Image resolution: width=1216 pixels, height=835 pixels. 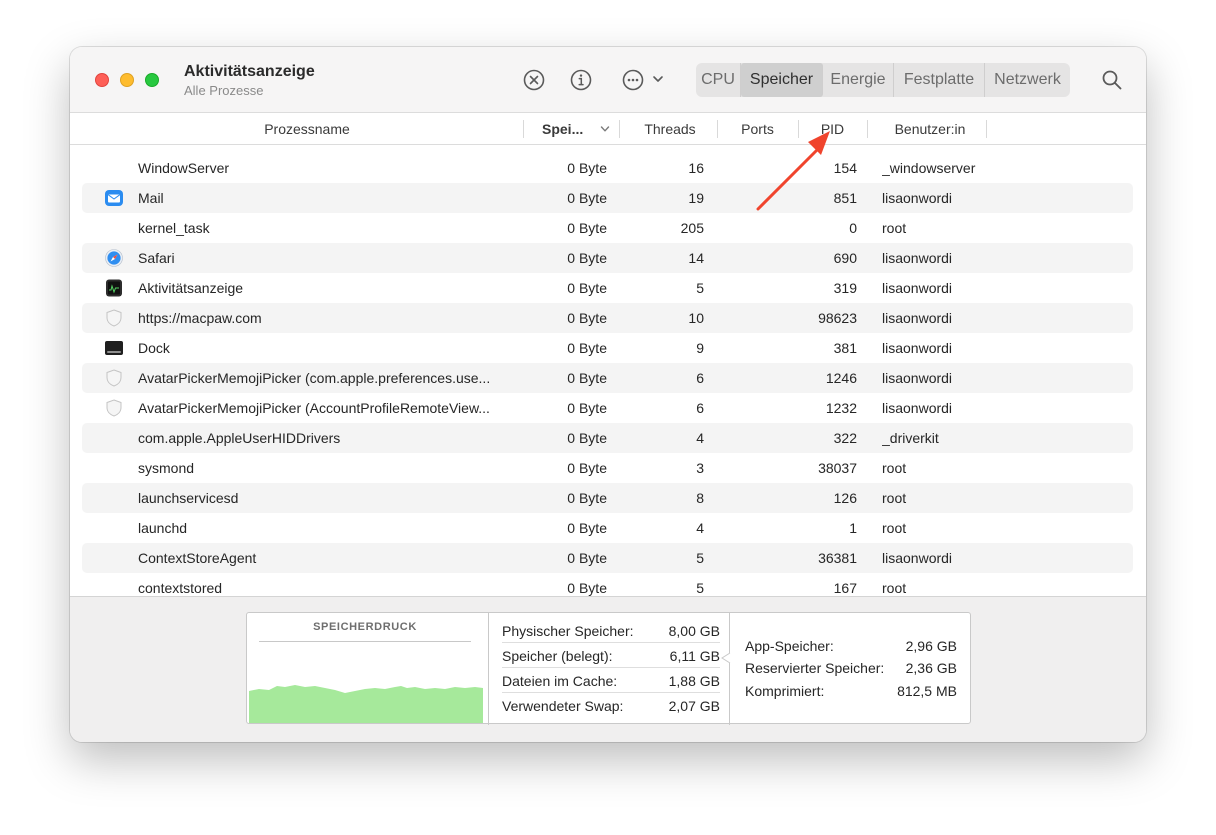 I want to click on sort-descending-icon, so click(x=605, y=129).